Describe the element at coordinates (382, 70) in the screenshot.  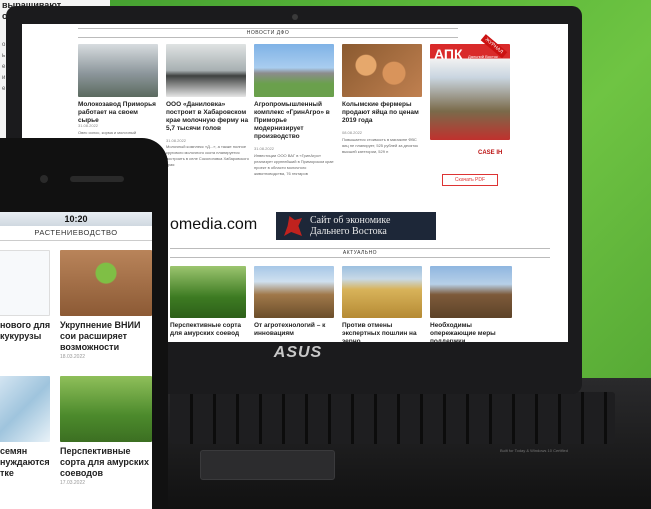
I see `news-image-eggs` at that location.